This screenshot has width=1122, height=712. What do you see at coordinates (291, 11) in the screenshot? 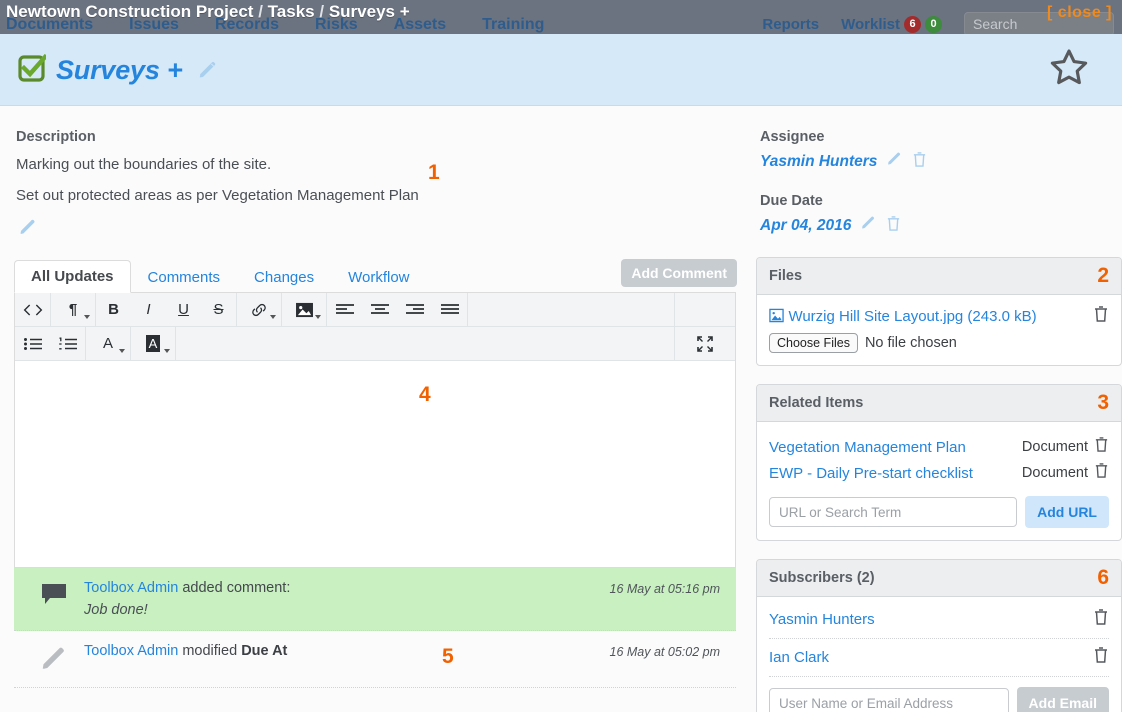
I see `breadcrumb-item-tasks: Tasks` at bounding box center [291, 11].